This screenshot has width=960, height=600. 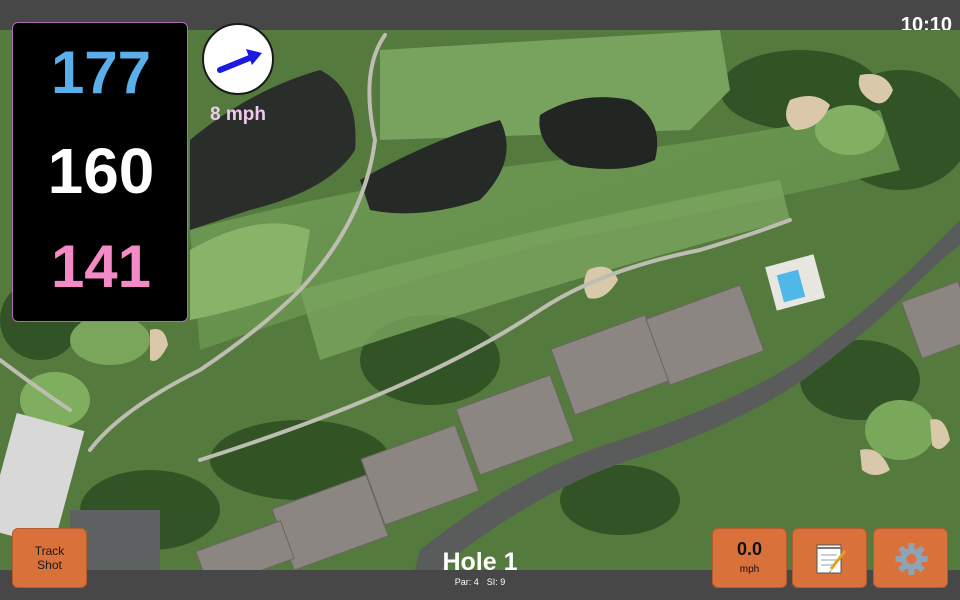 I want to click on front-distance: 141, so click(x=101, y=266).